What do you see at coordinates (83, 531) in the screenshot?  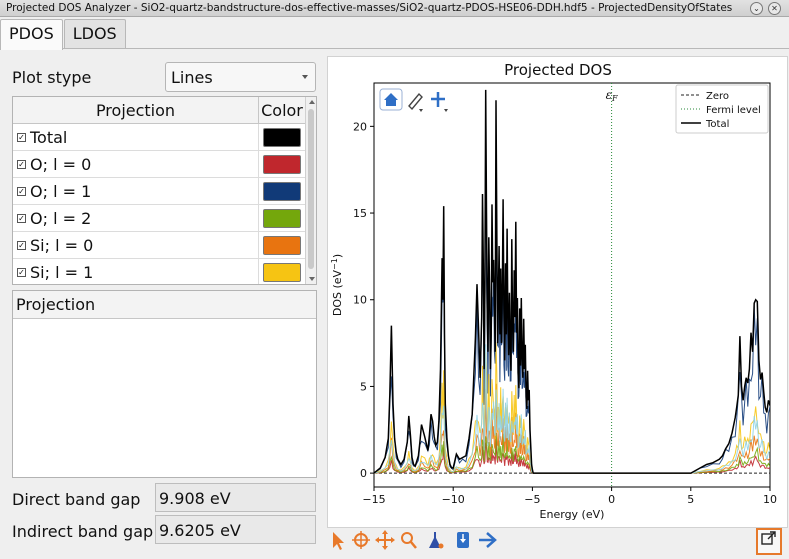 I see `indirect-gap-label: Indirect band gap` at bounding box center [83, 531].